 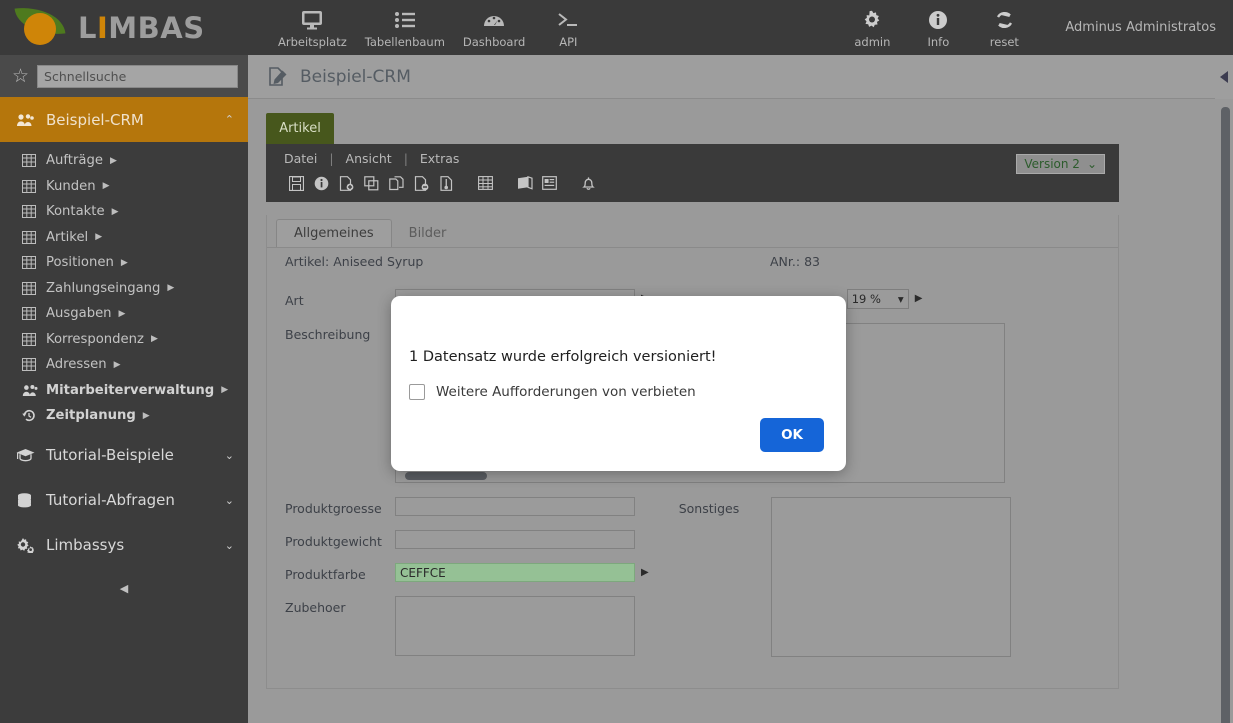 I want to click on sidebar-search-row: ☆, so click(x=124, y=76).